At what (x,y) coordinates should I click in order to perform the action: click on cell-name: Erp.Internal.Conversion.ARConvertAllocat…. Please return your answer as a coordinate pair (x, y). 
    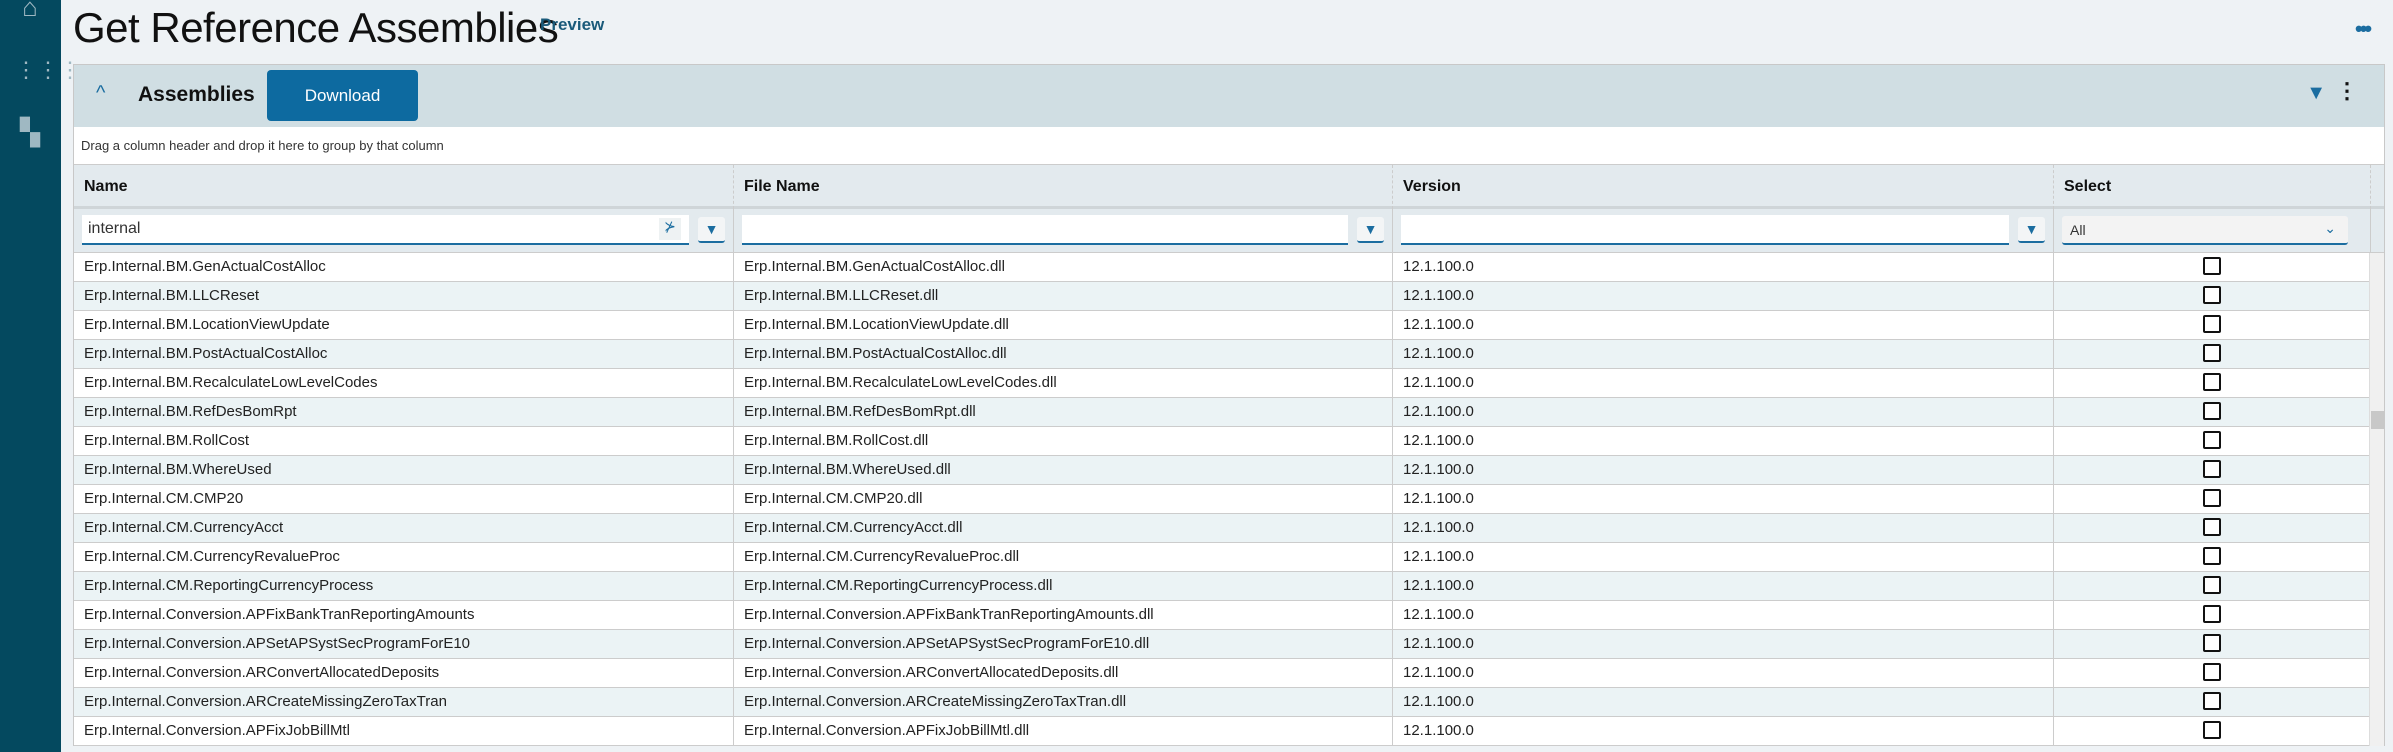
    Looking at the image, I should click on (404, 673).